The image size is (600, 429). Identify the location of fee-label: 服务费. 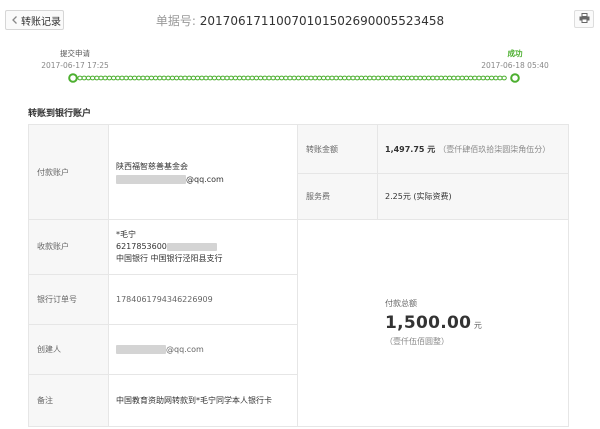
(337, 196).